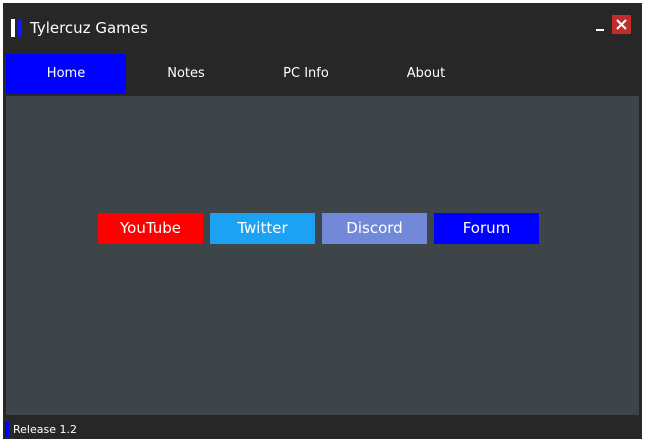  Describe the element at coordinates (7, 429) in the screenshot. I see `status-accent-bar` at that location.